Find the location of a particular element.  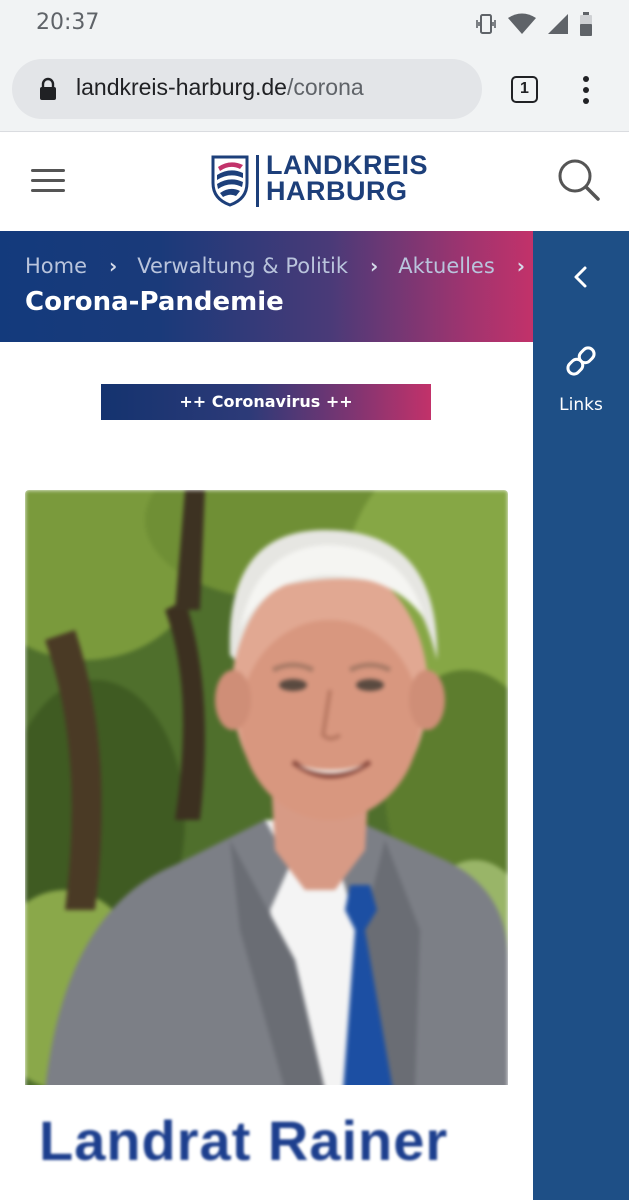

status-time: 20:37 is located at coordinates (68, 22).